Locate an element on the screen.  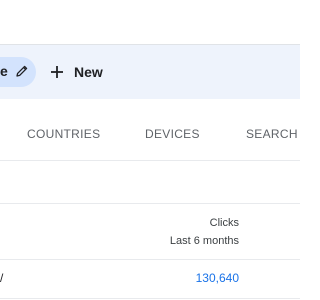
tab-search-appearance: SEARCH A is located at coordinates (273, 134).